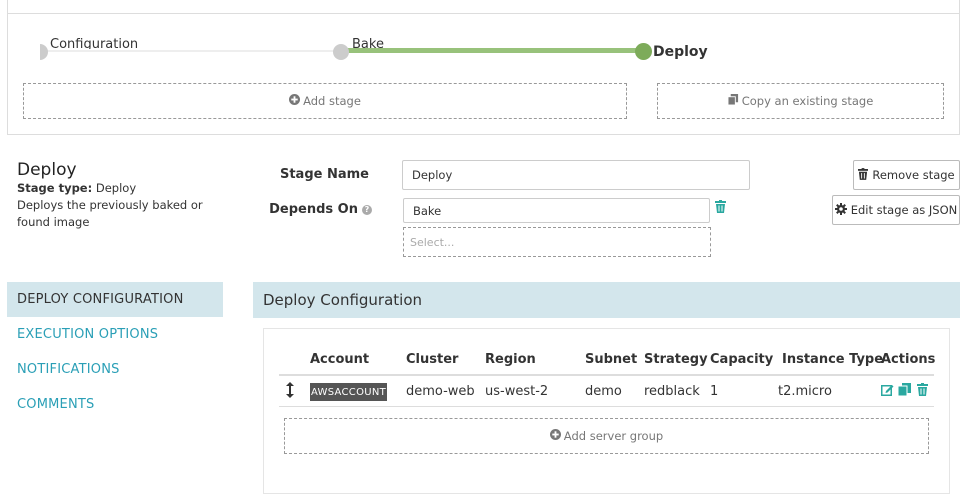 The image size is (966, 496). Describe the element at coordinates (115, 404) in the screenshot. I see `sidebar-item-comments: COMMENTS` at that location.